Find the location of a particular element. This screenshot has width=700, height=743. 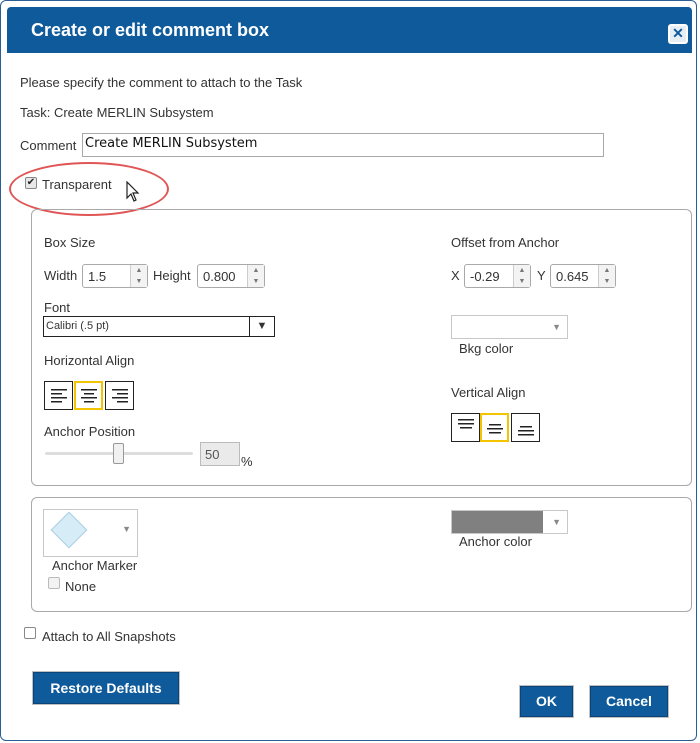

width-spinner-arrows: ▲ ▼ is located at coordinates (138, 276).